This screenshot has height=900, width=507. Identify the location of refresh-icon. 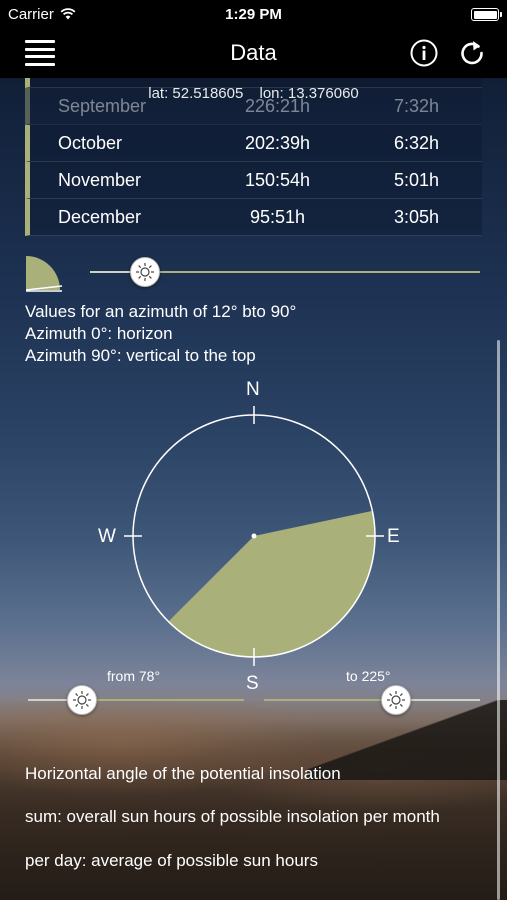
(472, 53).